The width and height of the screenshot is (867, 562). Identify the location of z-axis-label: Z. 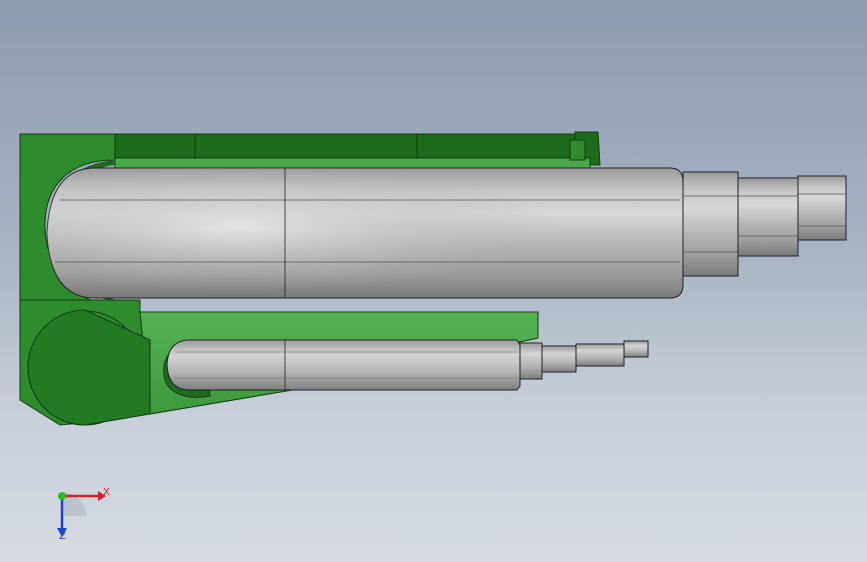
(62, 536).